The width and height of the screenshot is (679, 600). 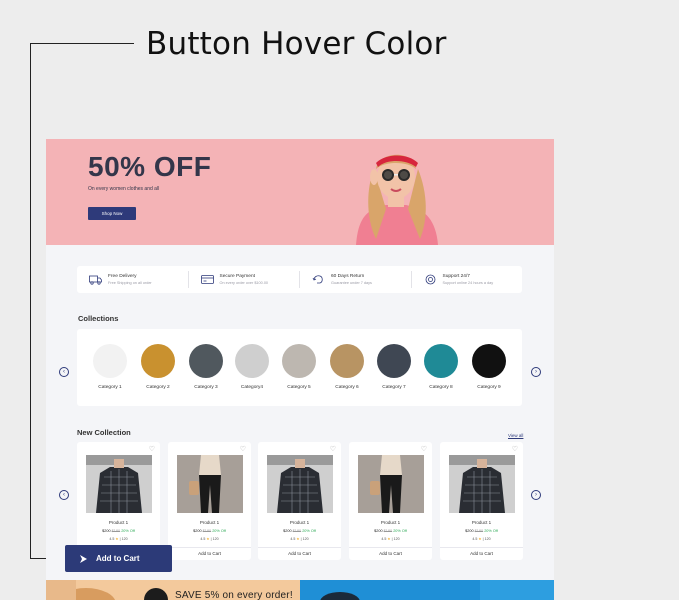 I want to click on category-label: Category 8, so click(x=441, y=387).